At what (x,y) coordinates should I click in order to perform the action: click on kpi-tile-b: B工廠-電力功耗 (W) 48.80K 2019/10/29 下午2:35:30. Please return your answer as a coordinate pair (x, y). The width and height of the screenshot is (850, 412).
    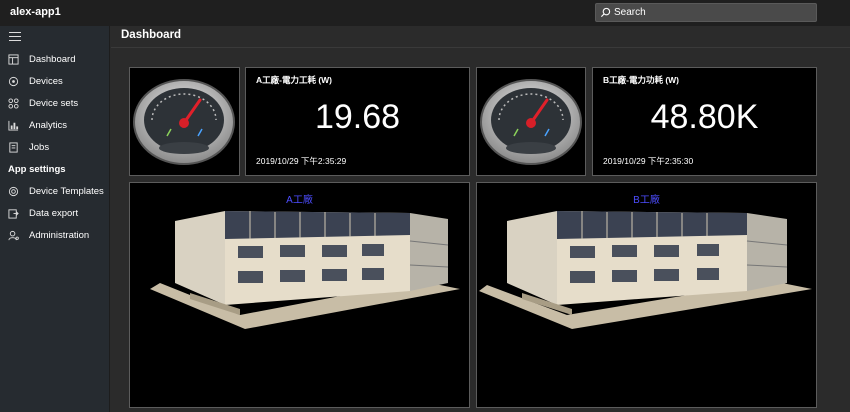
    Looking at the image, I should click on (704, 121).